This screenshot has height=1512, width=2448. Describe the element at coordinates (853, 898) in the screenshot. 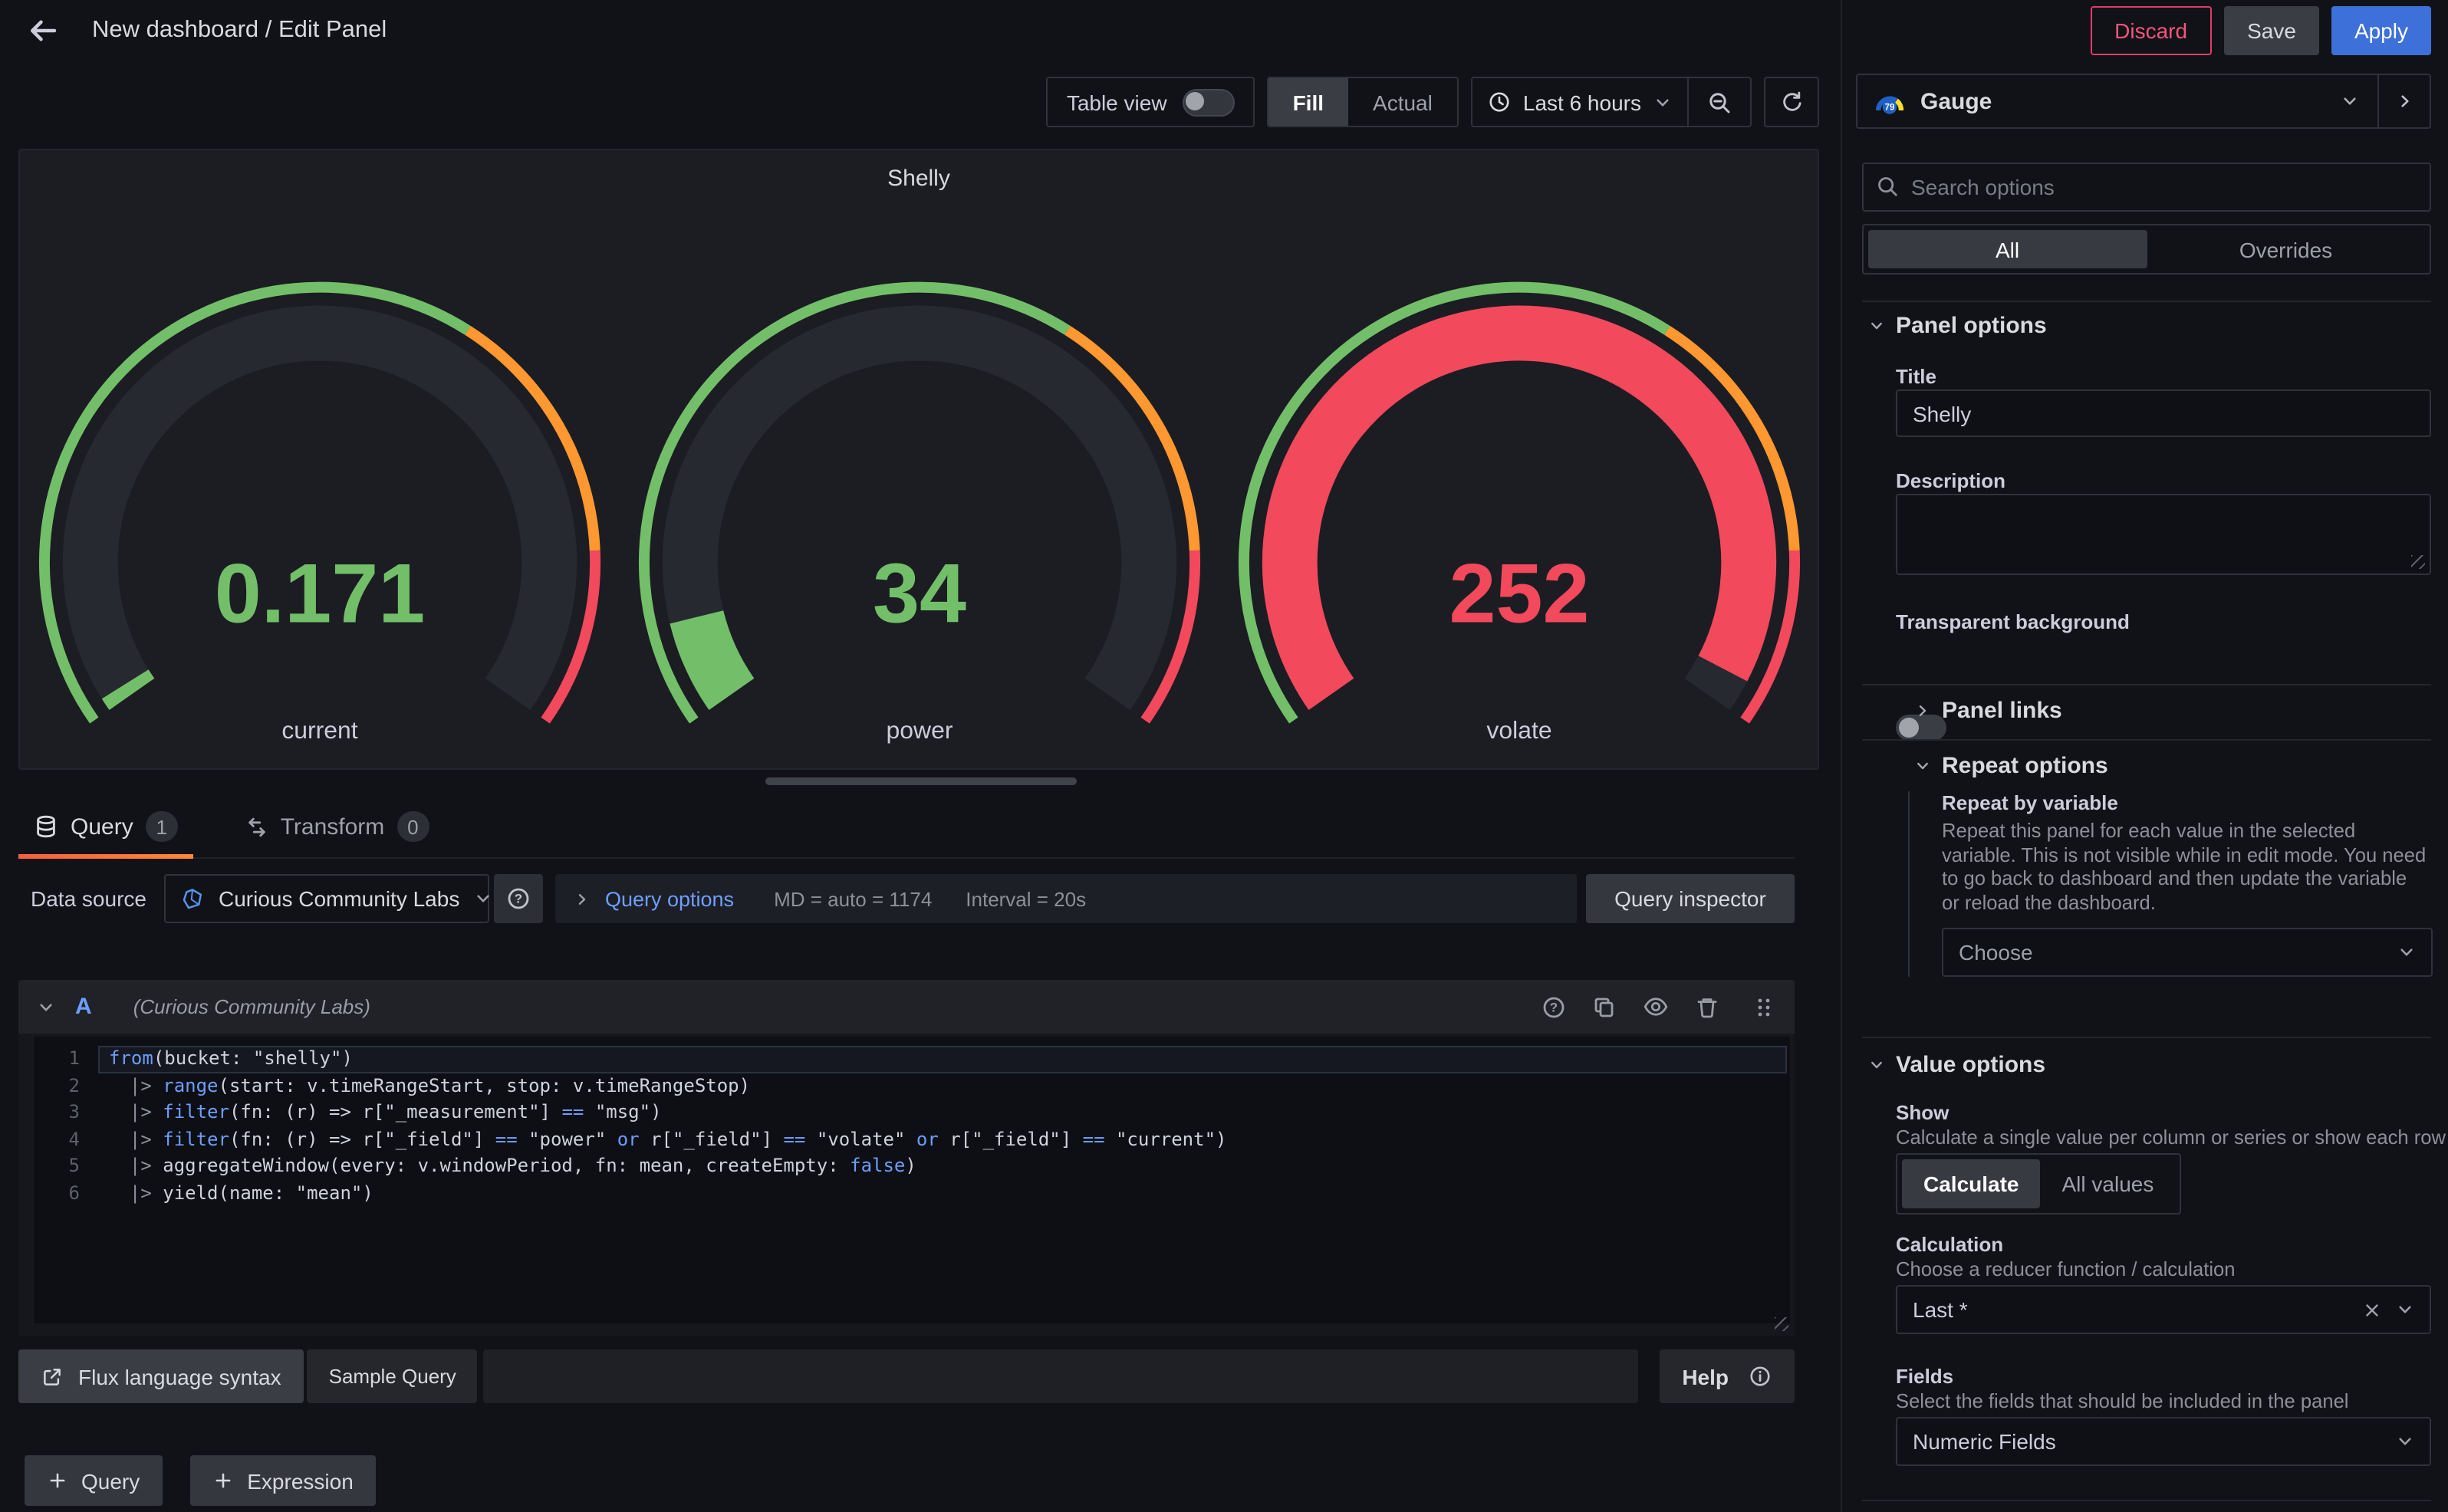

I see `max-data-points-value: MD = auto = 1174` at that location.